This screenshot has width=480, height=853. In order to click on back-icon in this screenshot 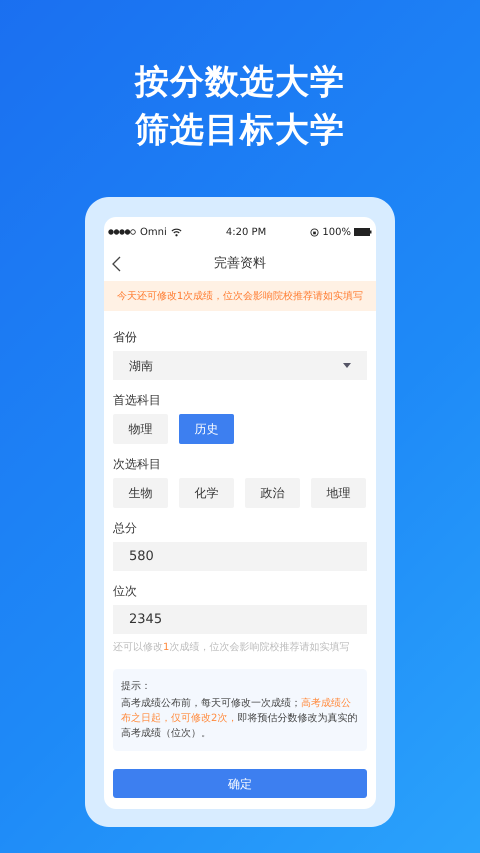, I will do `click(116, 264)`.